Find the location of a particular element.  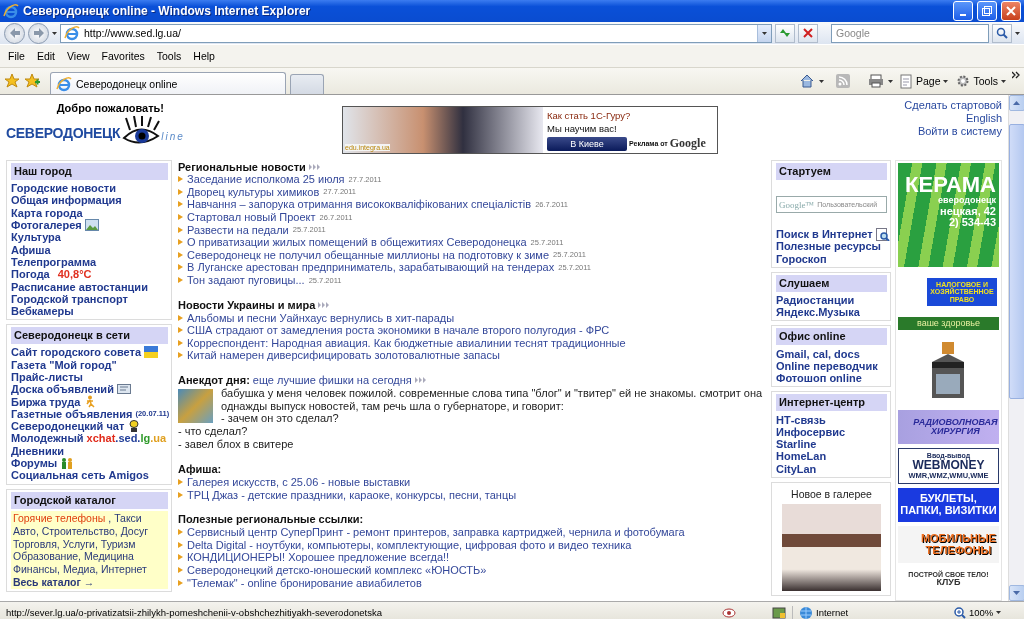

catalog-link: Авто, Строительство, Досуг is located at coordinates (81, 530).